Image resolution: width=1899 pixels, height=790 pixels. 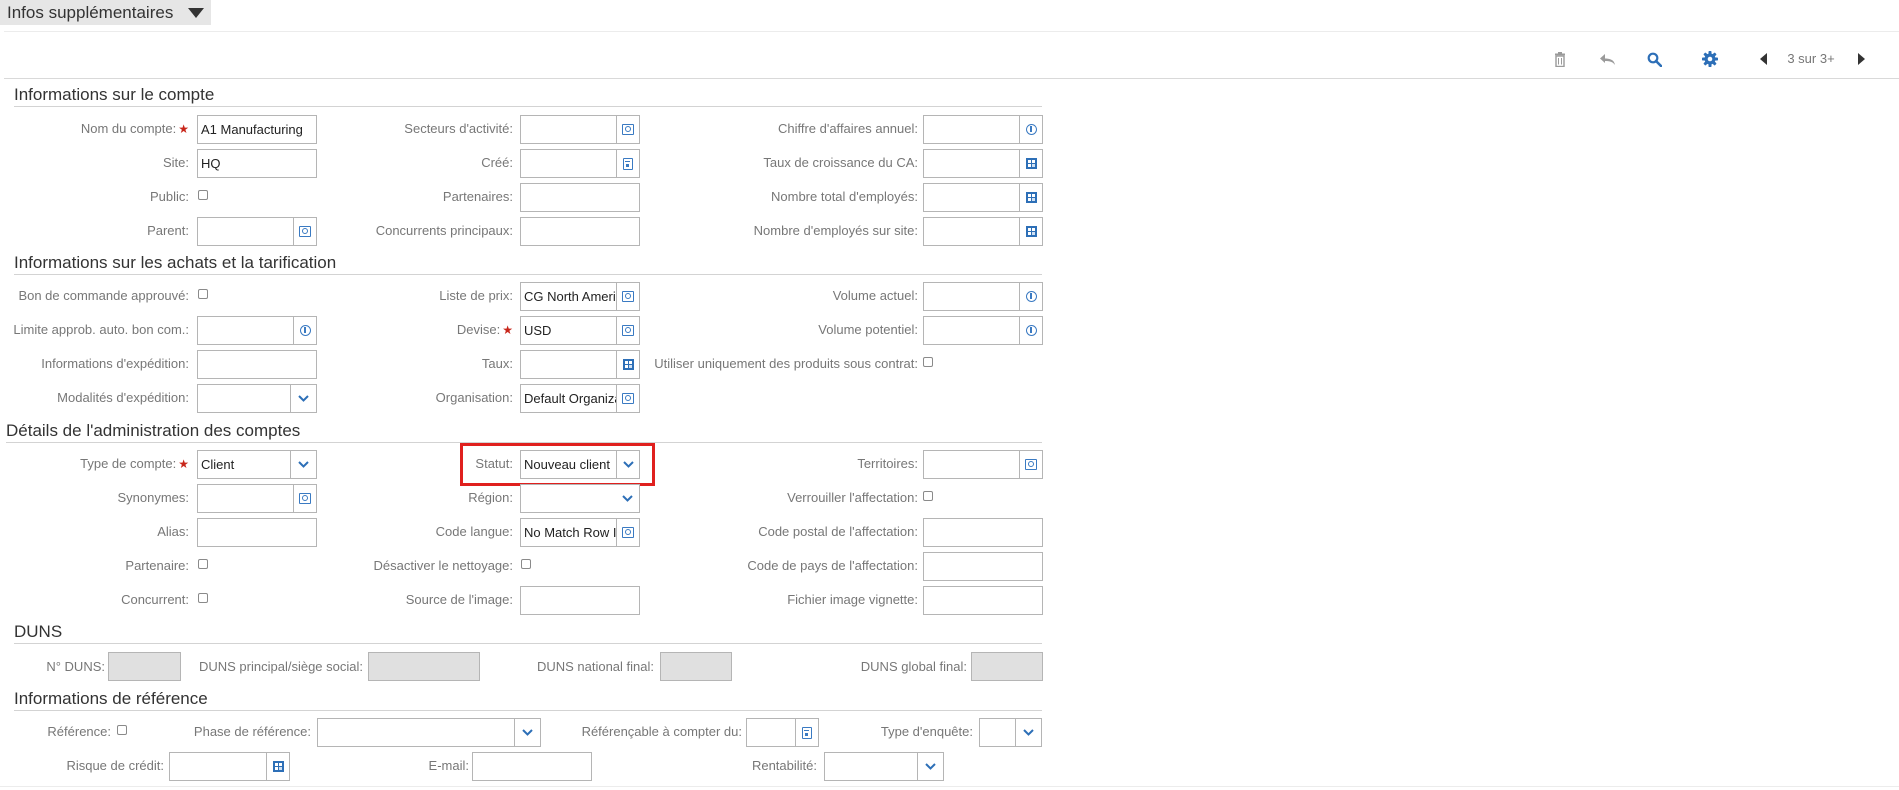 What do you see at coordinates (627, 364) in the screenshot?
I see `taux-calc-button` at bounding box center [627, 364].